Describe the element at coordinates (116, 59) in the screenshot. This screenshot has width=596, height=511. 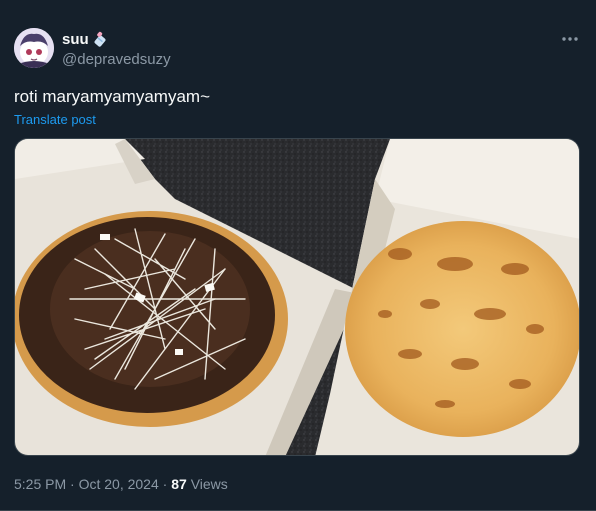
I see `author-handle: @depravedsuzy` at that location.